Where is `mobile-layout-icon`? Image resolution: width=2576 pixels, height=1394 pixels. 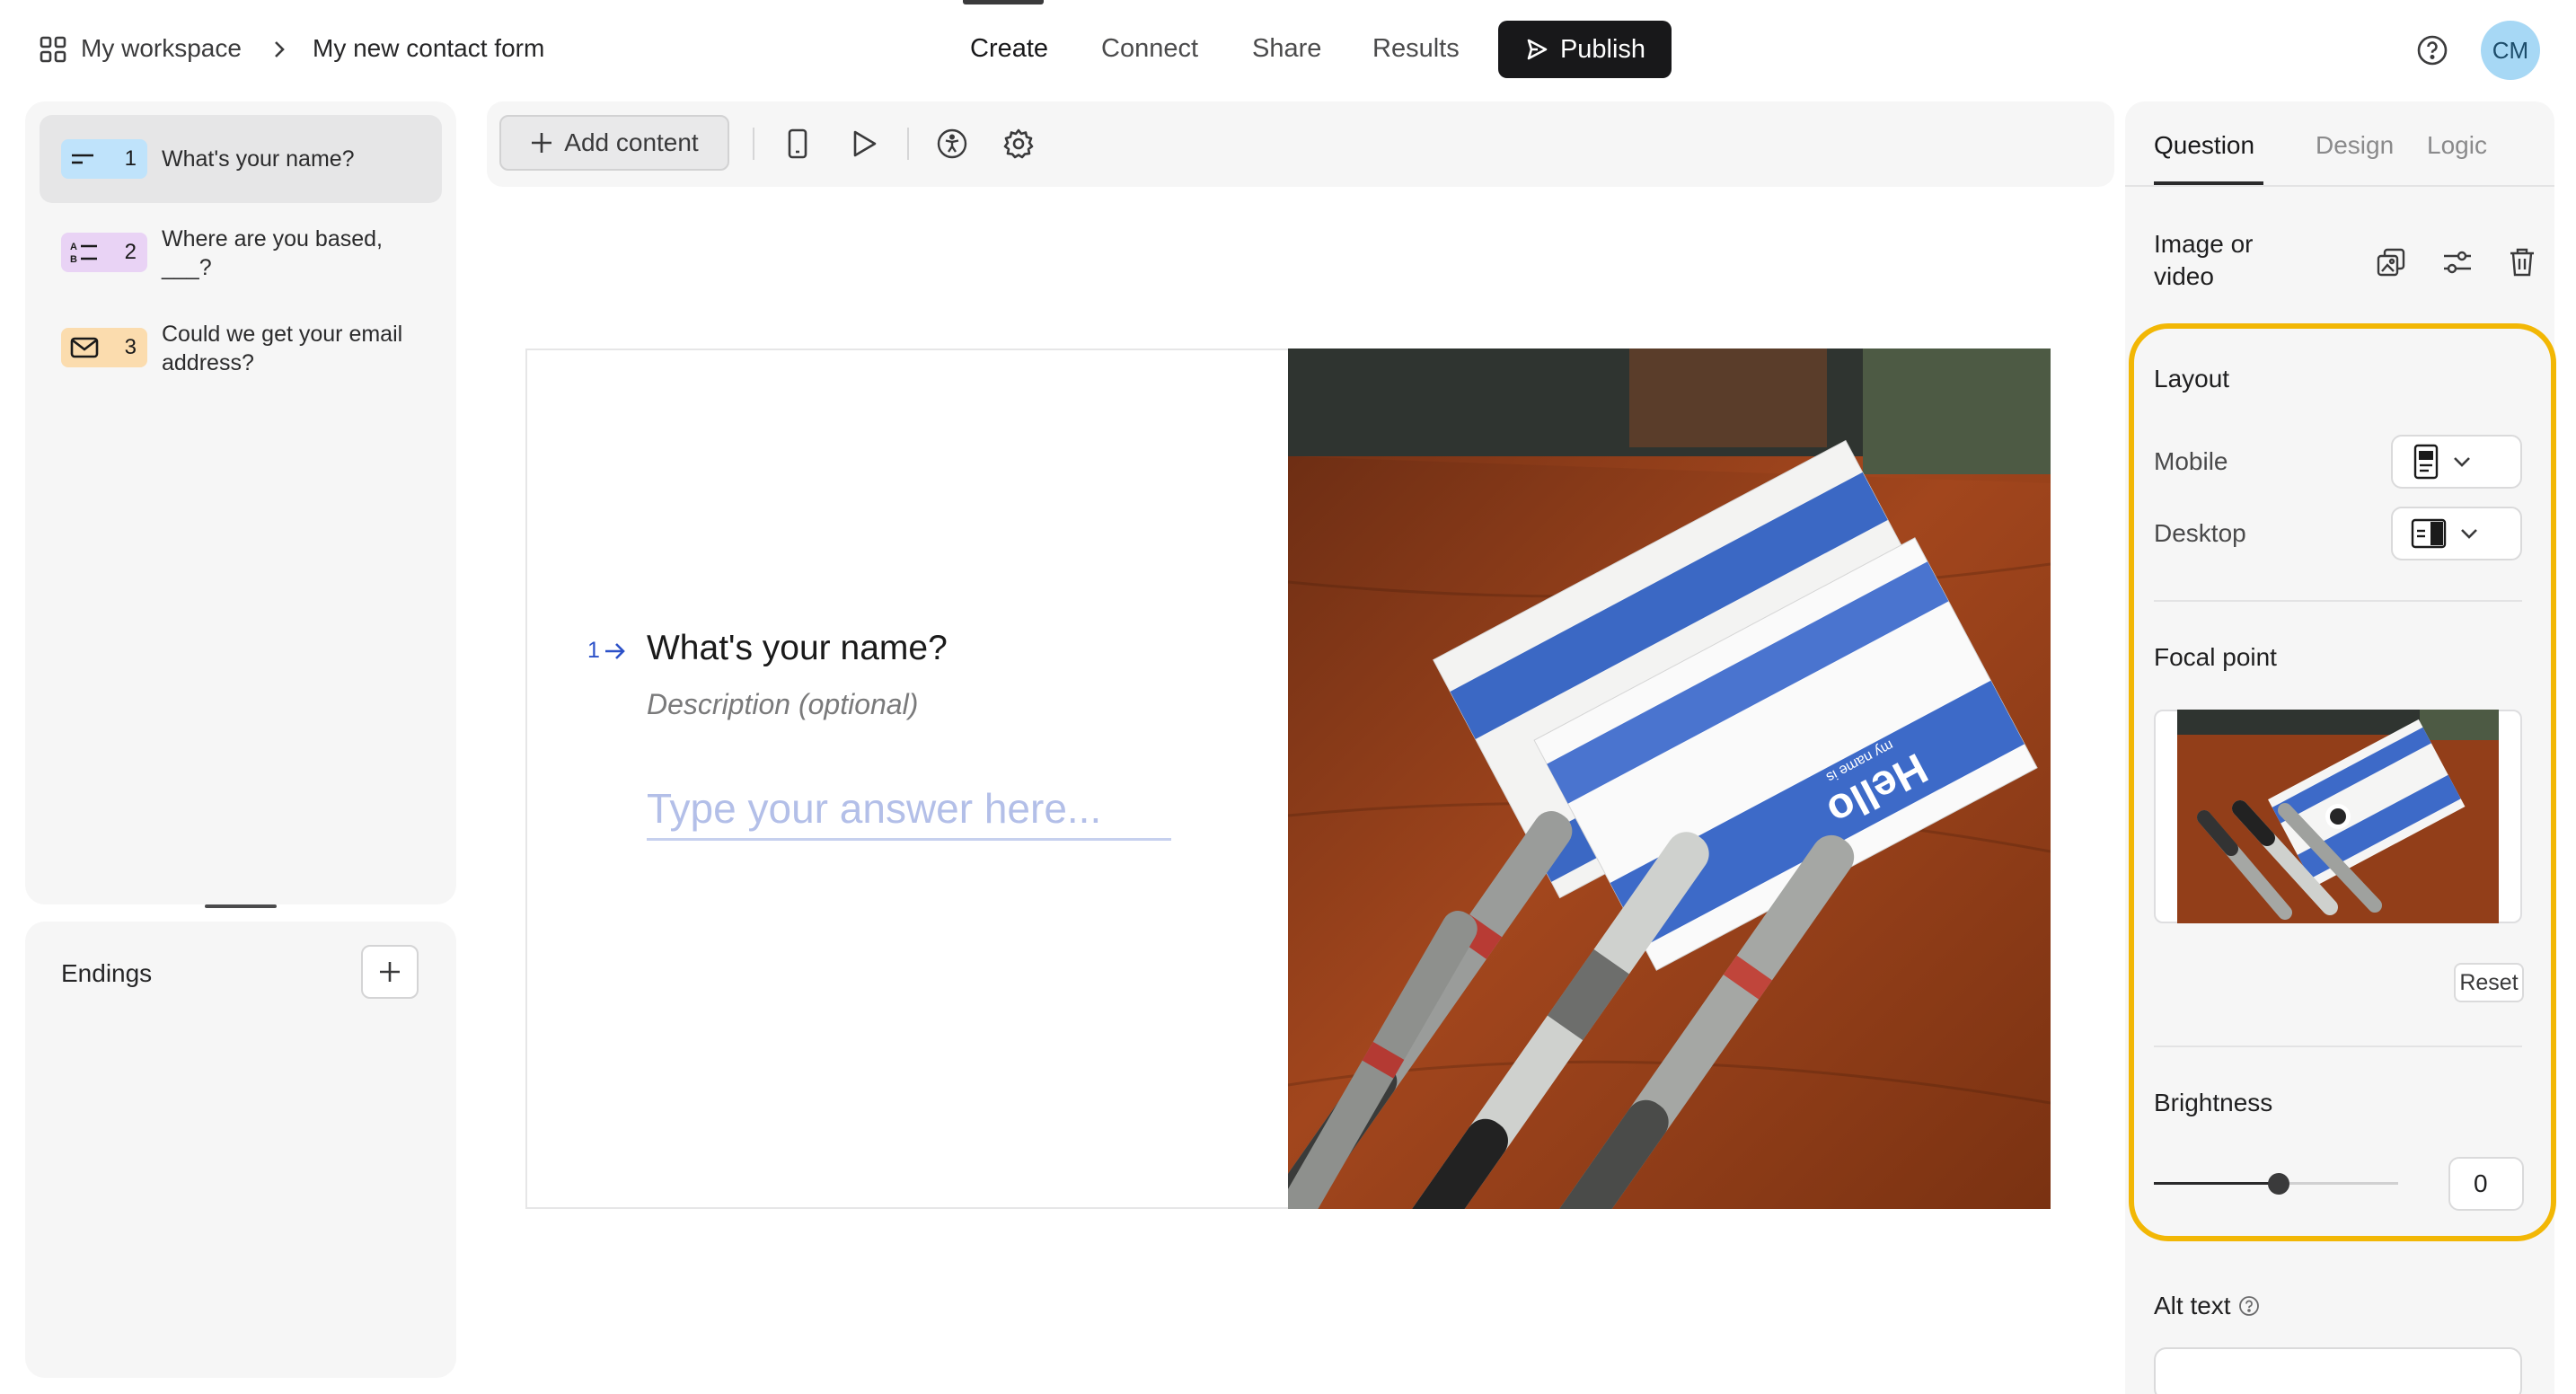
mobile-layout-icon is located at coordinates (2426, 462).